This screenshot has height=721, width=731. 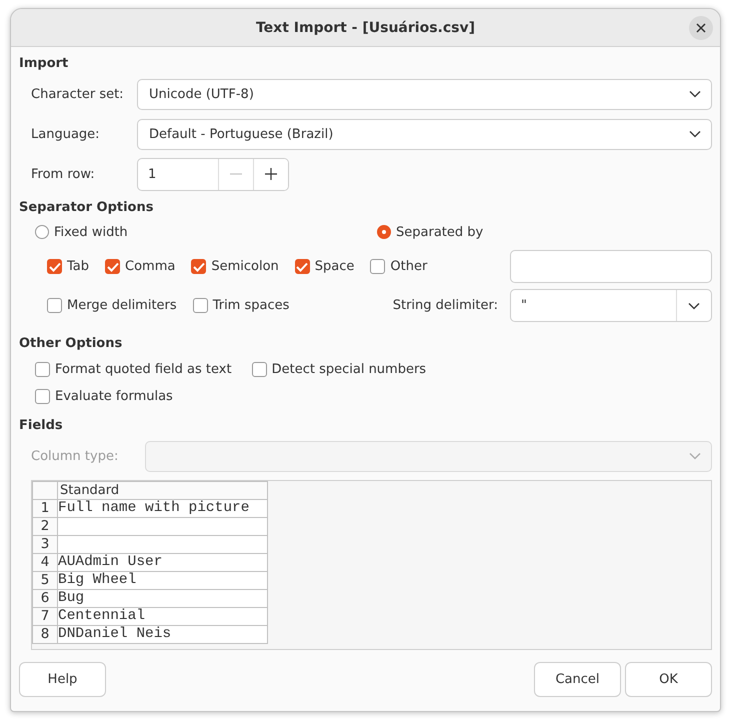 I want to click on dropdown: Default - Portuguese (Brazil), so click(x=424, y=134).